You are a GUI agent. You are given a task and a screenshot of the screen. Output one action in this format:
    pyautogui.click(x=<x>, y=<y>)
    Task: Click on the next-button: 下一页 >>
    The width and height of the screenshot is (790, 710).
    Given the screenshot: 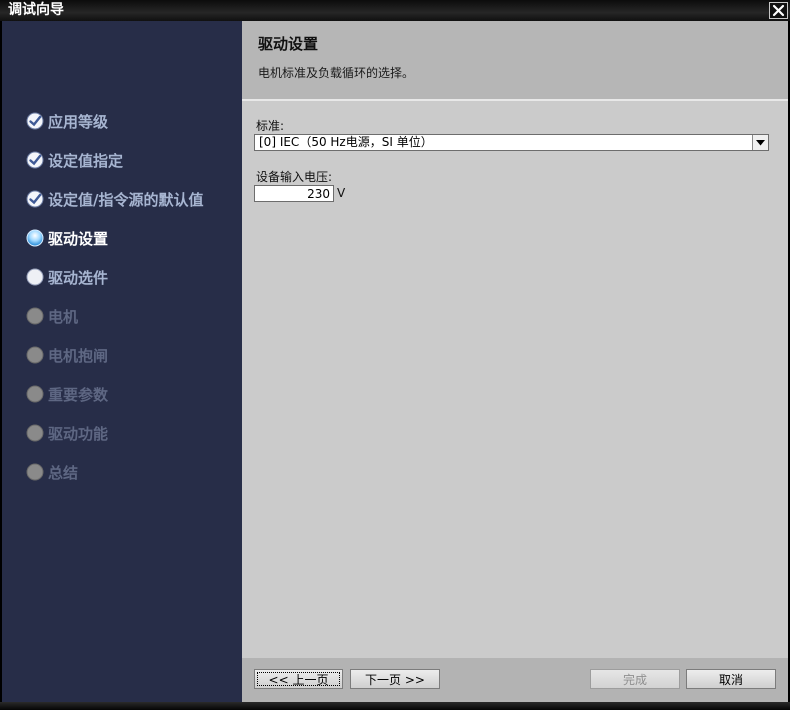 What is the action you would take?
    pyautogui.click(x=395, y=679)
    